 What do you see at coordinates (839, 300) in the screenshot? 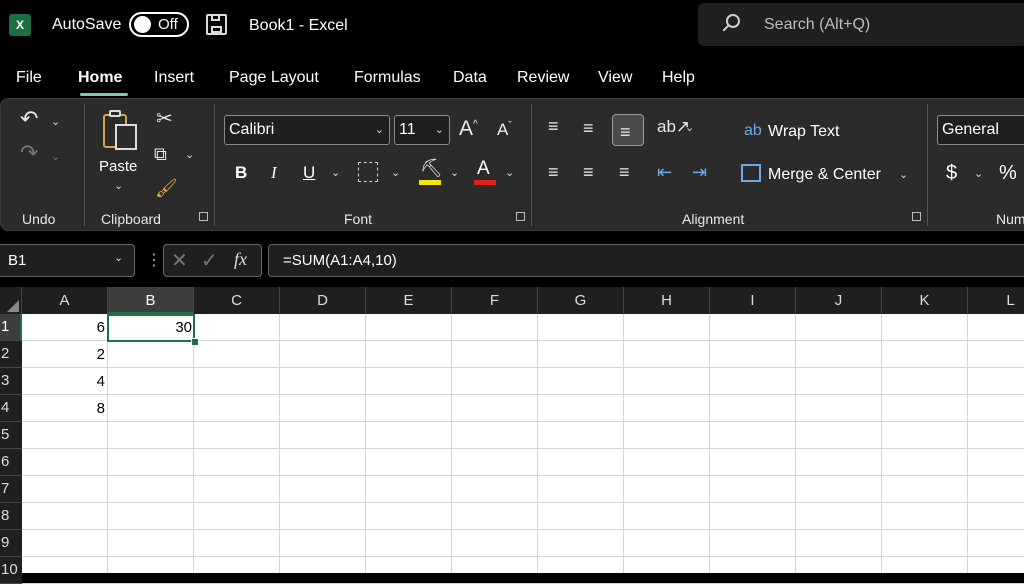
I see `column-header-j: J` at bounding box center [839, 300].